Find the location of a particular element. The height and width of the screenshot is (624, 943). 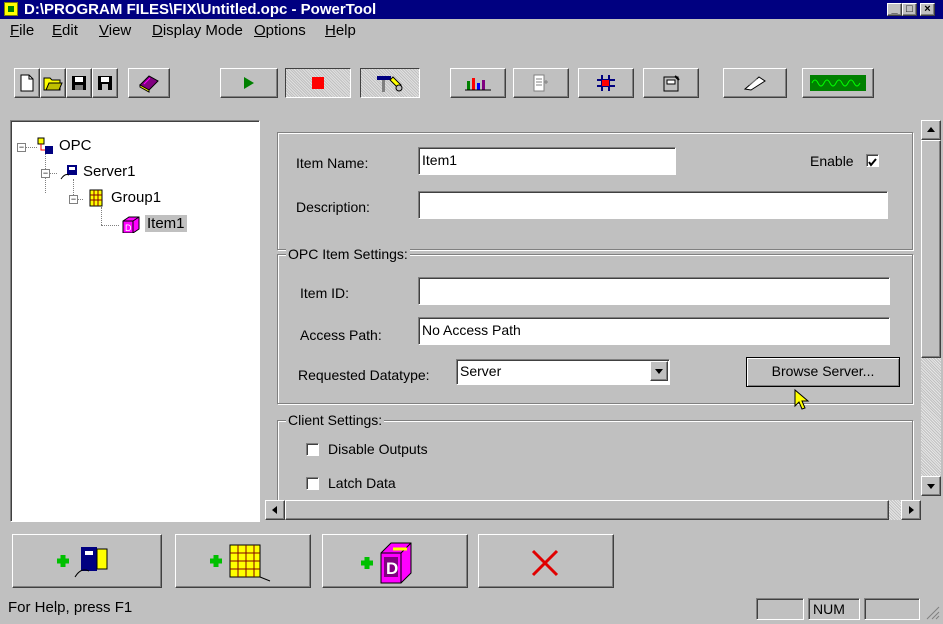

access-path-input: No Access Path is located at coordinates (654, 331).